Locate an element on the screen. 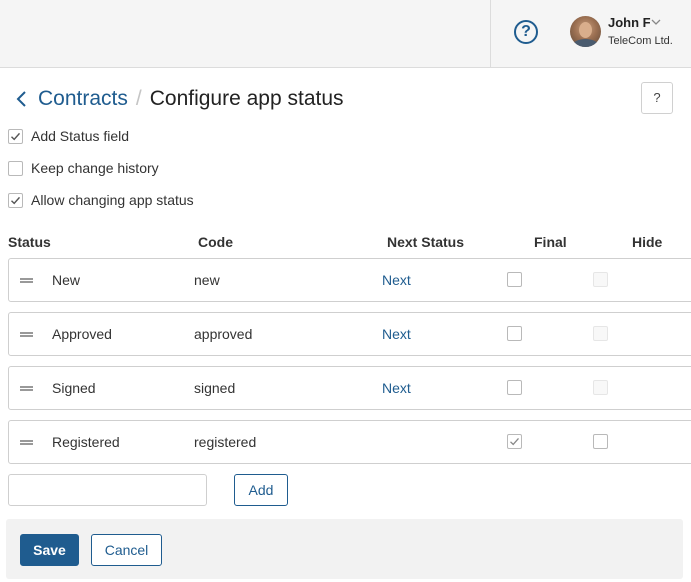 This screenshot has width=691, height=582. status-code: signed is located at coordinates (215, 388).